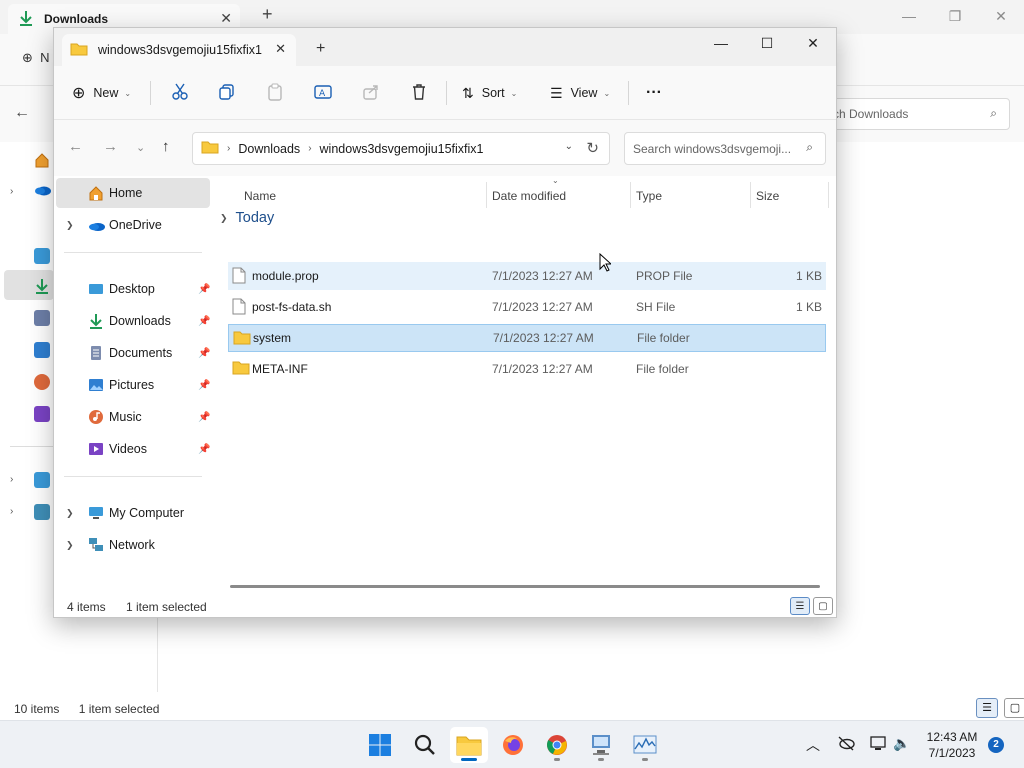  Describe the element at coordinates (42, 318) in the screenshot. I see `documents-icon` at that location.